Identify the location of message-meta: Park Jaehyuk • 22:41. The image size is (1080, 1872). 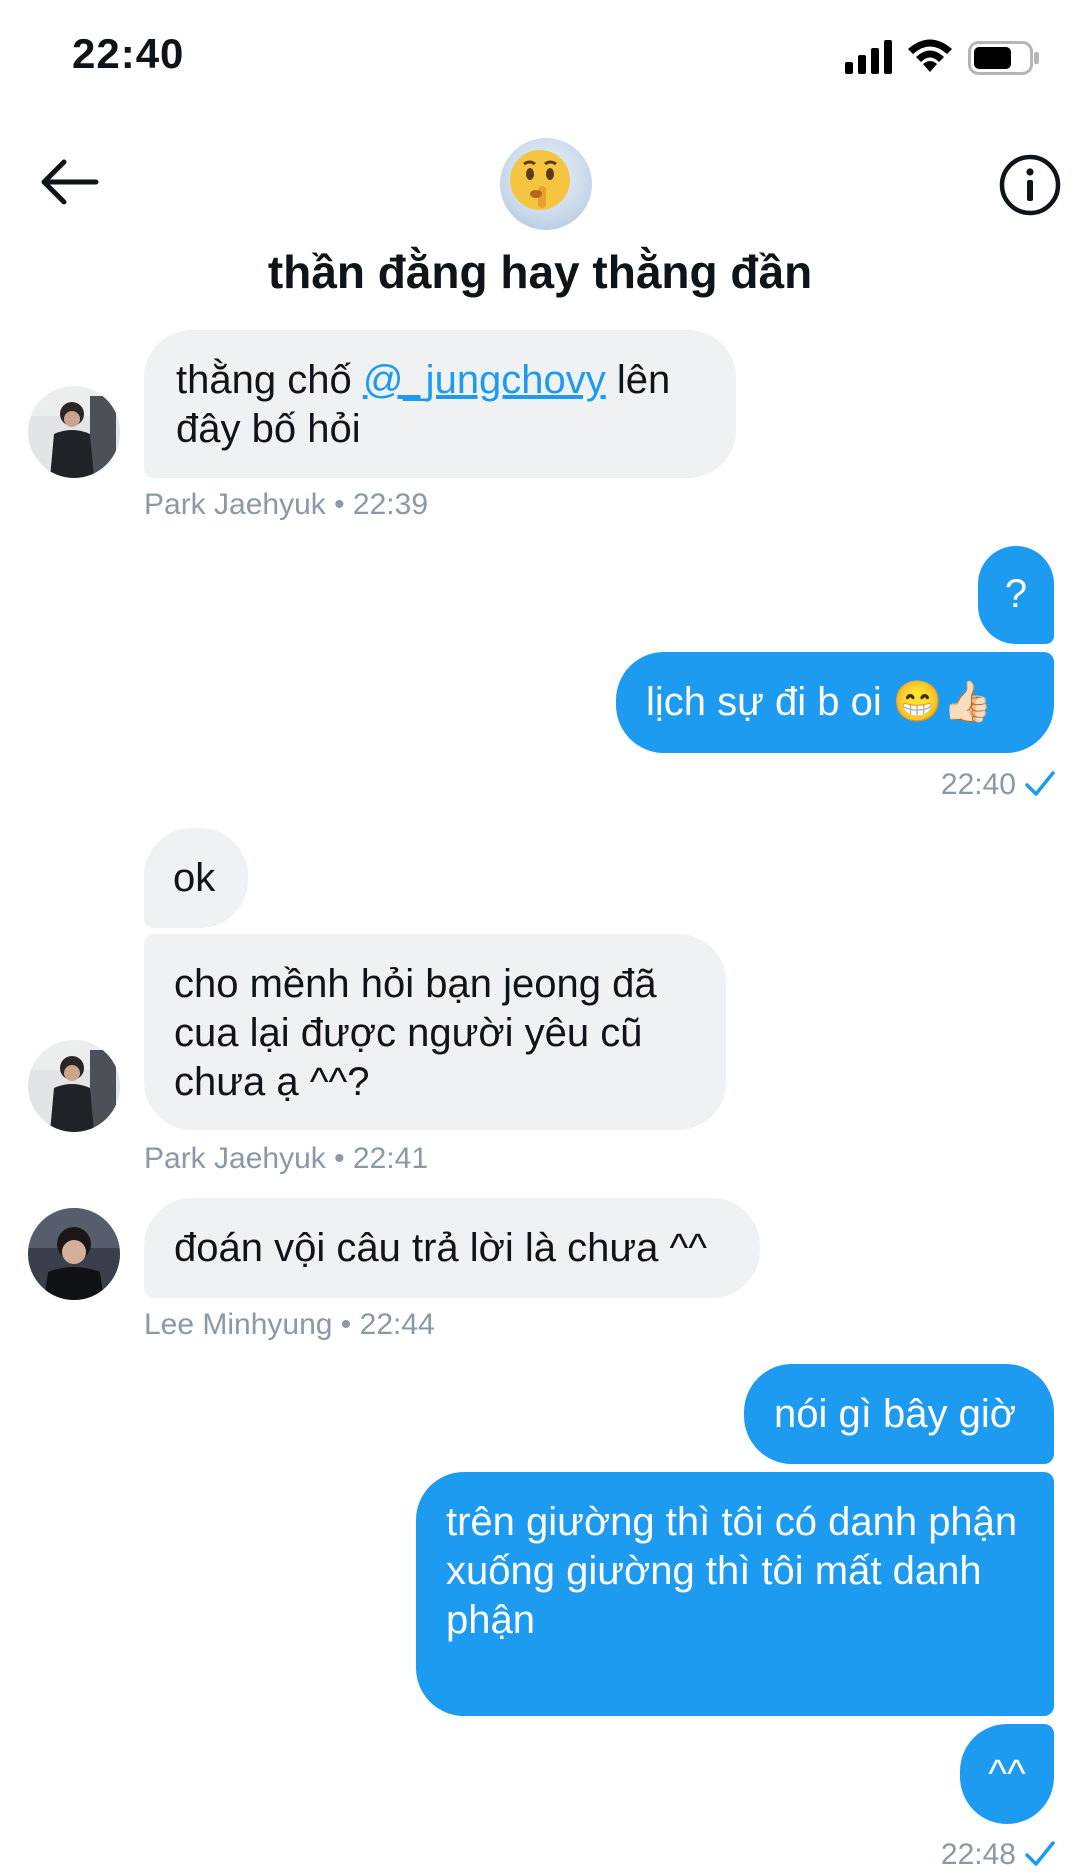
(286, 1158).